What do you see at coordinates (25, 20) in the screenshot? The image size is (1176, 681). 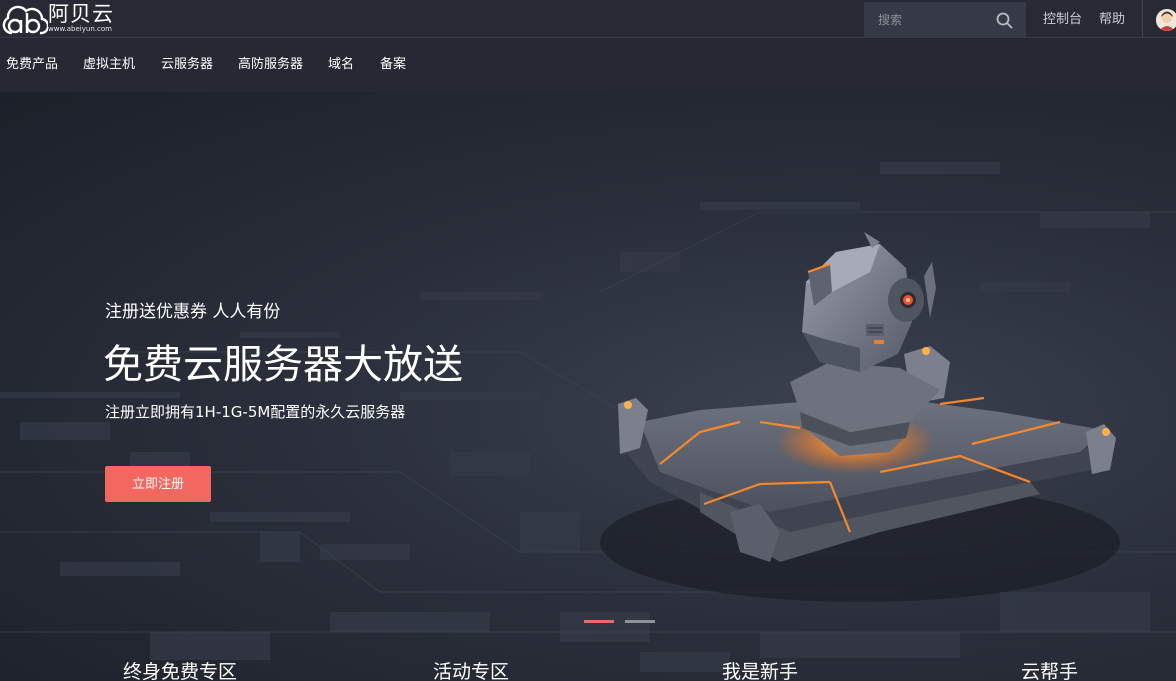 I see `cloud-logo-icon` at bounding box center [25, 20].